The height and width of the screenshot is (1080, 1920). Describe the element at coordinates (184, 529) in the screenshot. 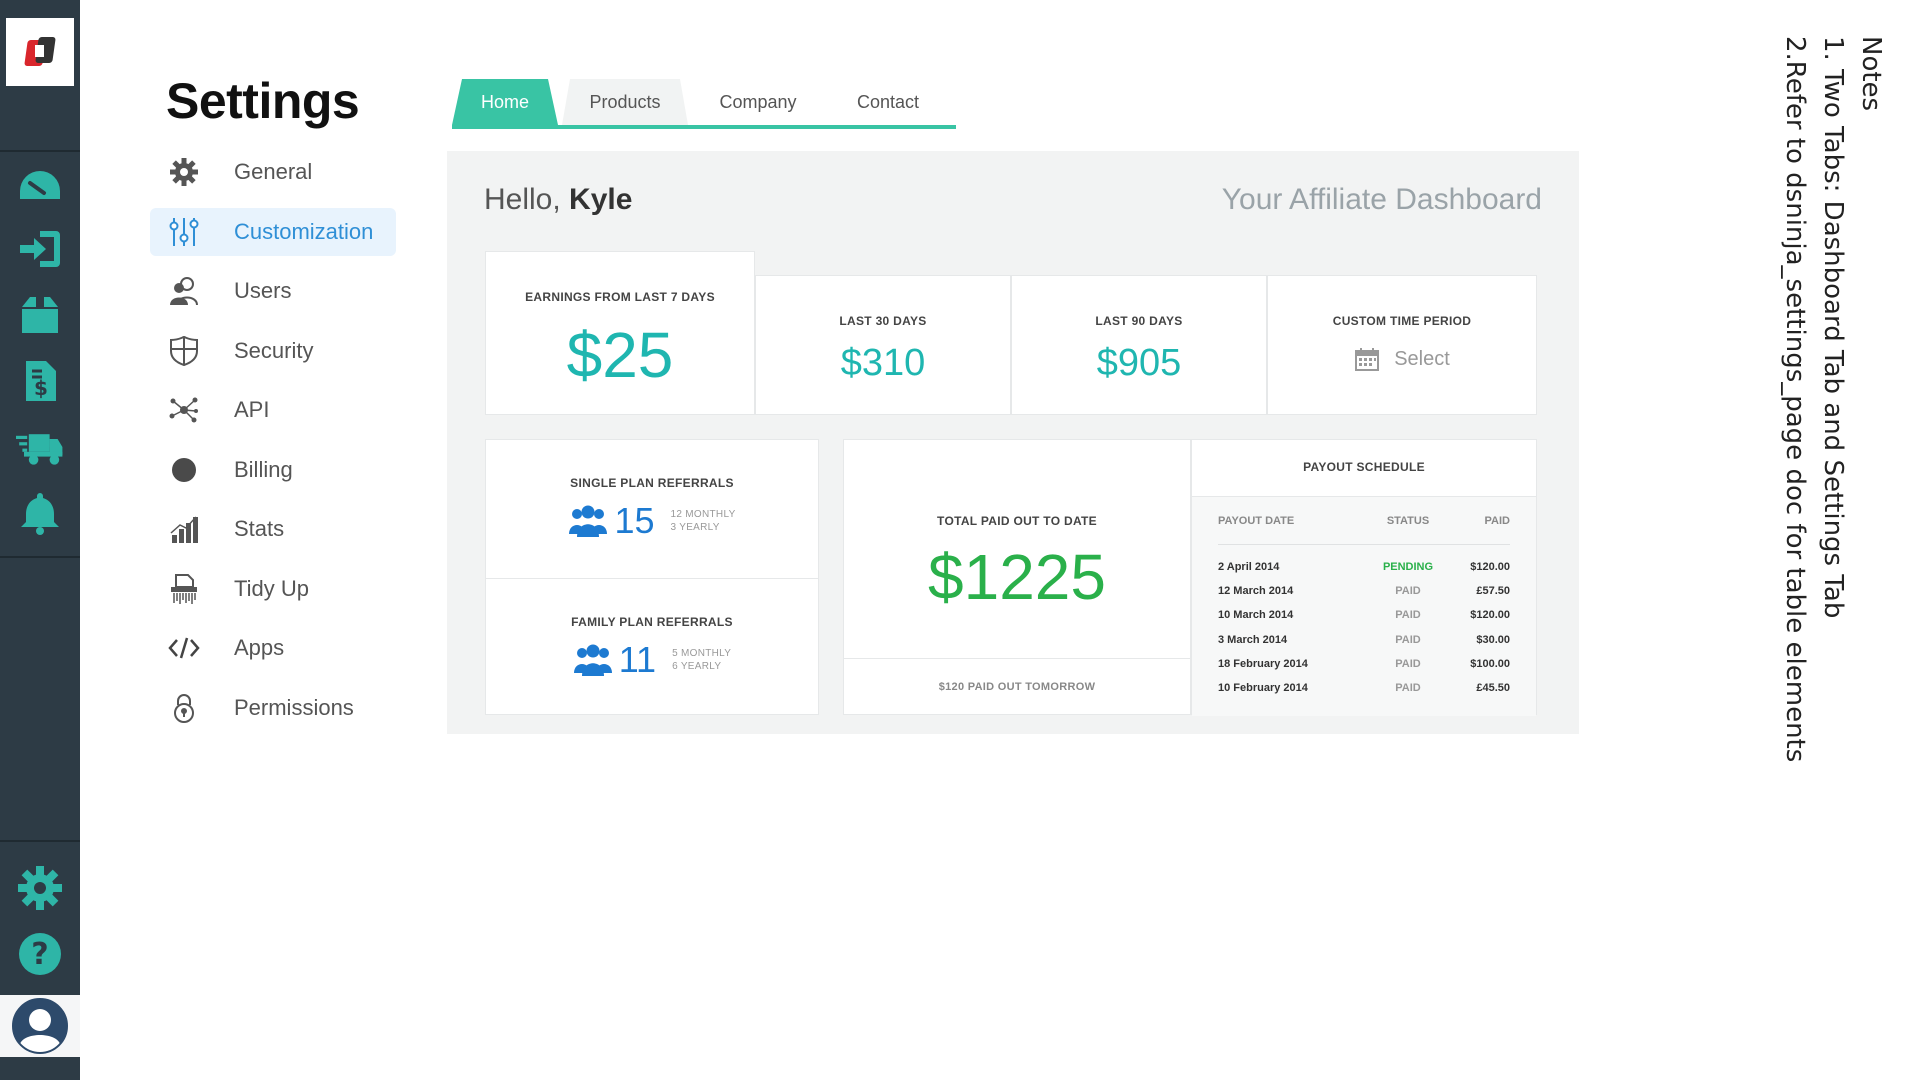

I see `bar-chart-icon` at that location.